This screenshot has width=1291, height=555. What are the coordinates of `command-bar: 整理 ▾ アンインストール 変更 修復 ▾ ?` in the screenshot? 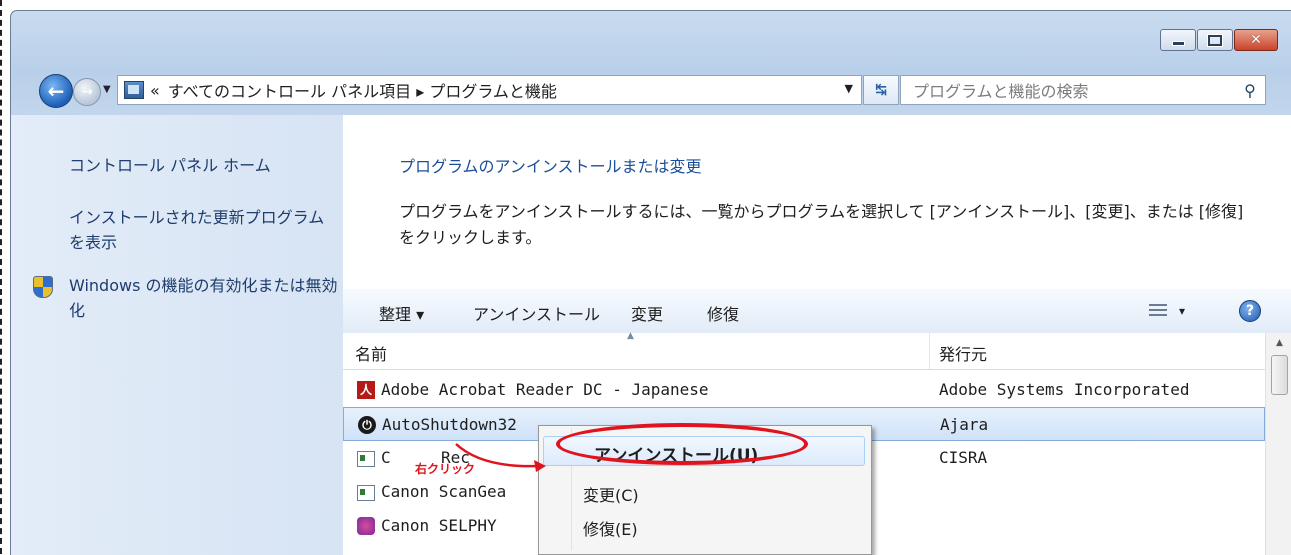 It's located at (817, 311).